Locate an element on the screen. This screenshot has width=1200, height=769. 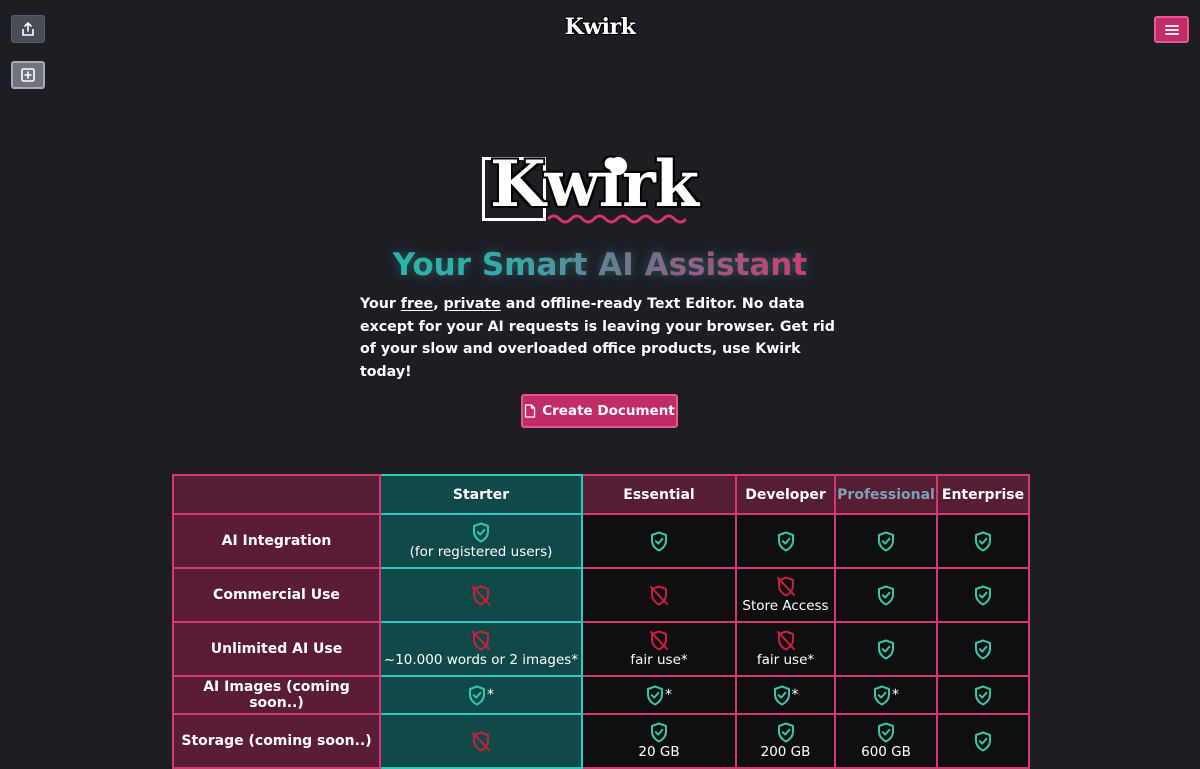
cell-note: 600 GB is located at coordinates (886, 751).